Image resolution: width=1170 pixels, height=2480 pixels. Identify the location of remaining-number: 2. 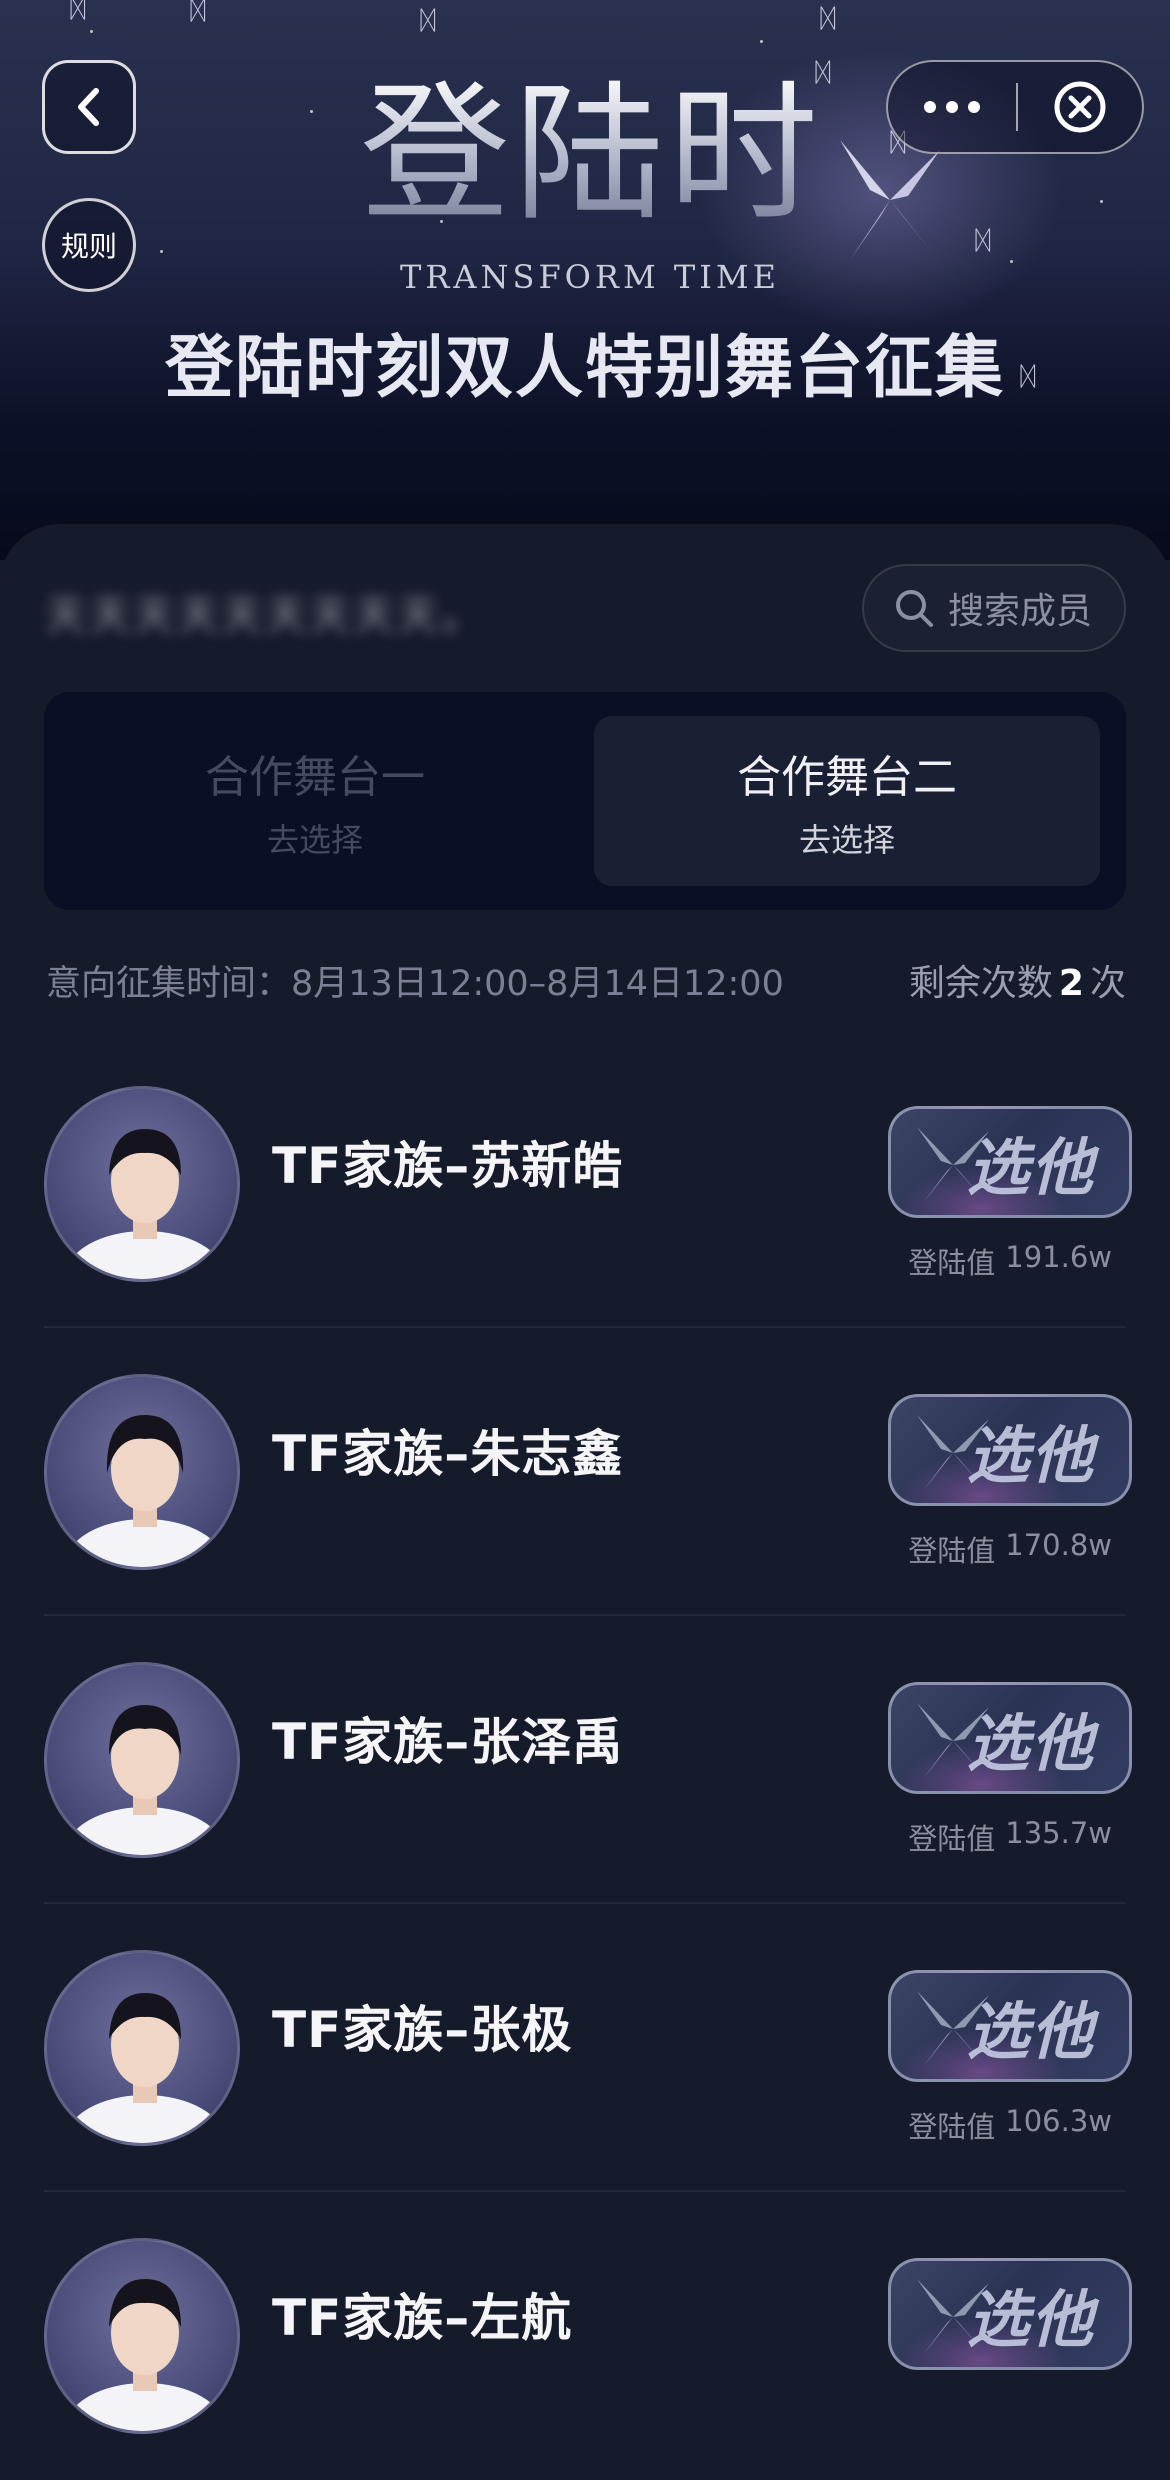
(1071, 983).